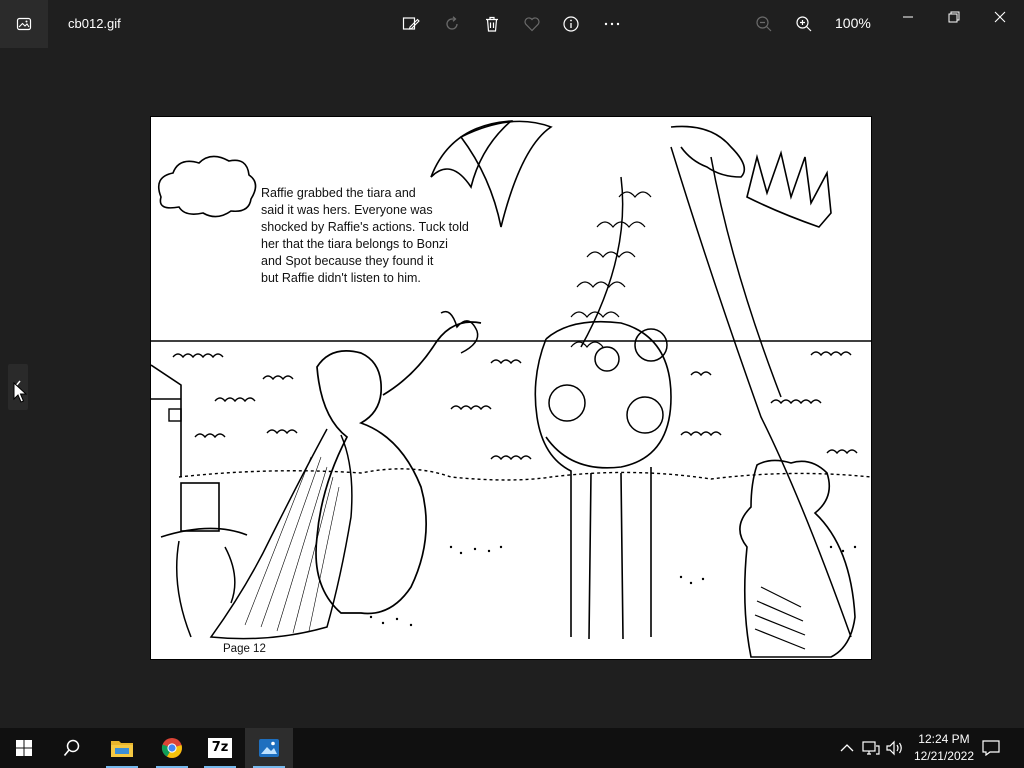 Image resolution: width=1024 pixels, height=768 pixels. I want to click on zoom-in-icon, so click(804, 24).